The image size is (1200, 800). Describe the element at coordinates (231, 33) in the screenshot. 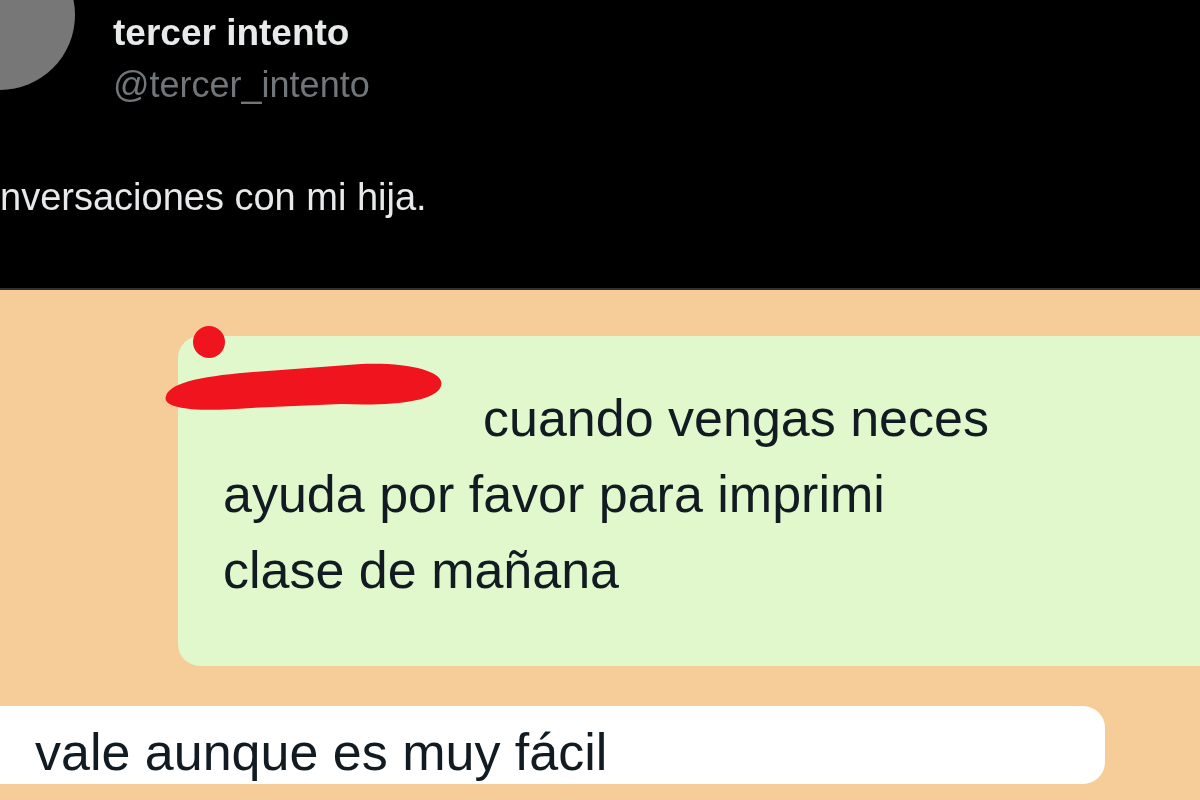

I see `author-name: tercer intento` at that location.